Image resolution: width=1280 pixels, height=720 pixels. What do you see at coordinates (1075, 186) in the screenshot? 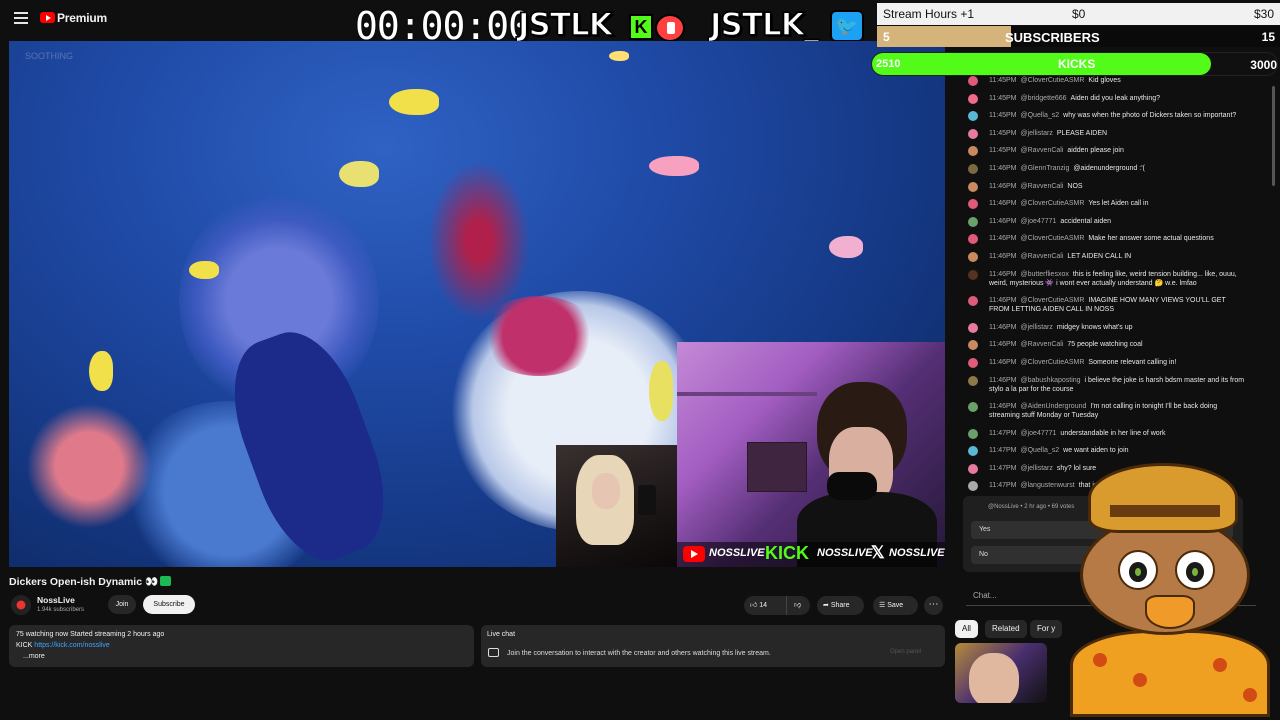
I see `chat-text: NOS` at bounding box center [1075, 186].